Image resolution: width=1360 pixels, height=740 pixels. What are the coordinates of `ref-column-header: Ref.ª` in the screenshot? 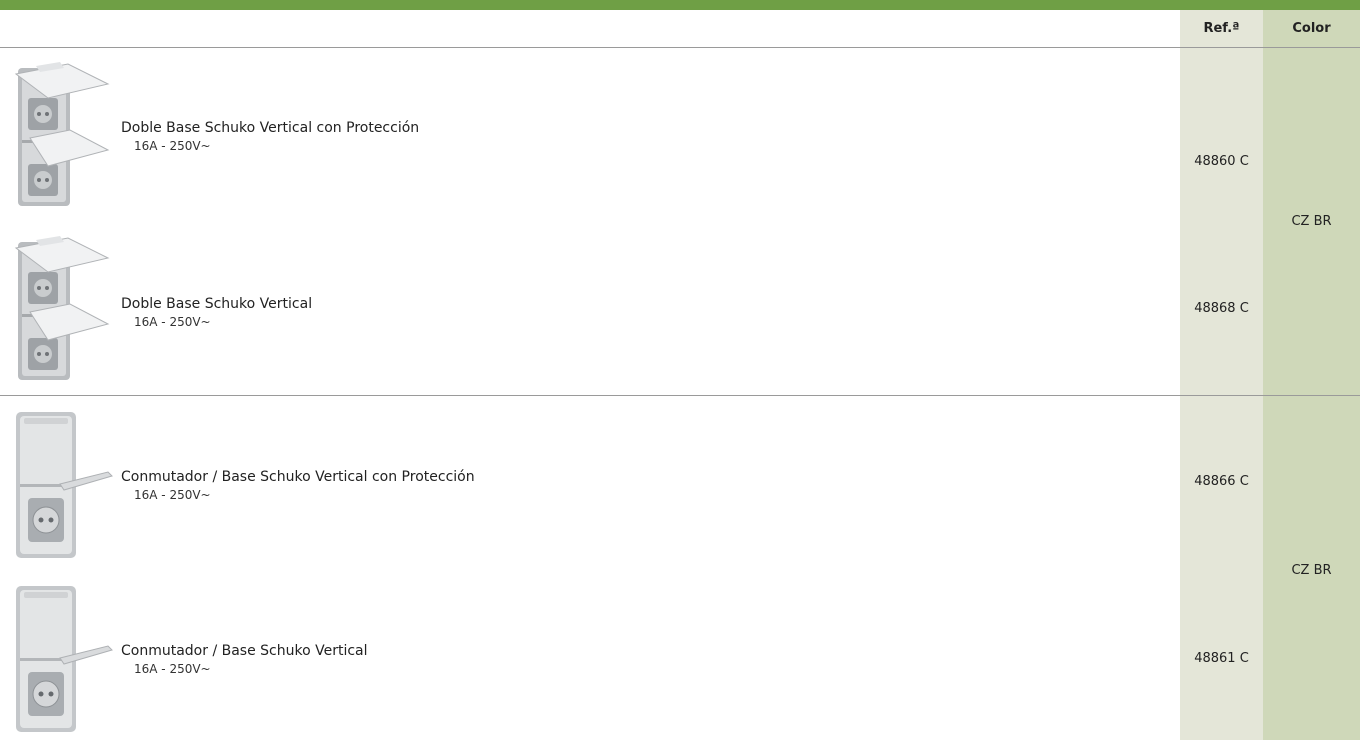 It's located at (1221, 28).